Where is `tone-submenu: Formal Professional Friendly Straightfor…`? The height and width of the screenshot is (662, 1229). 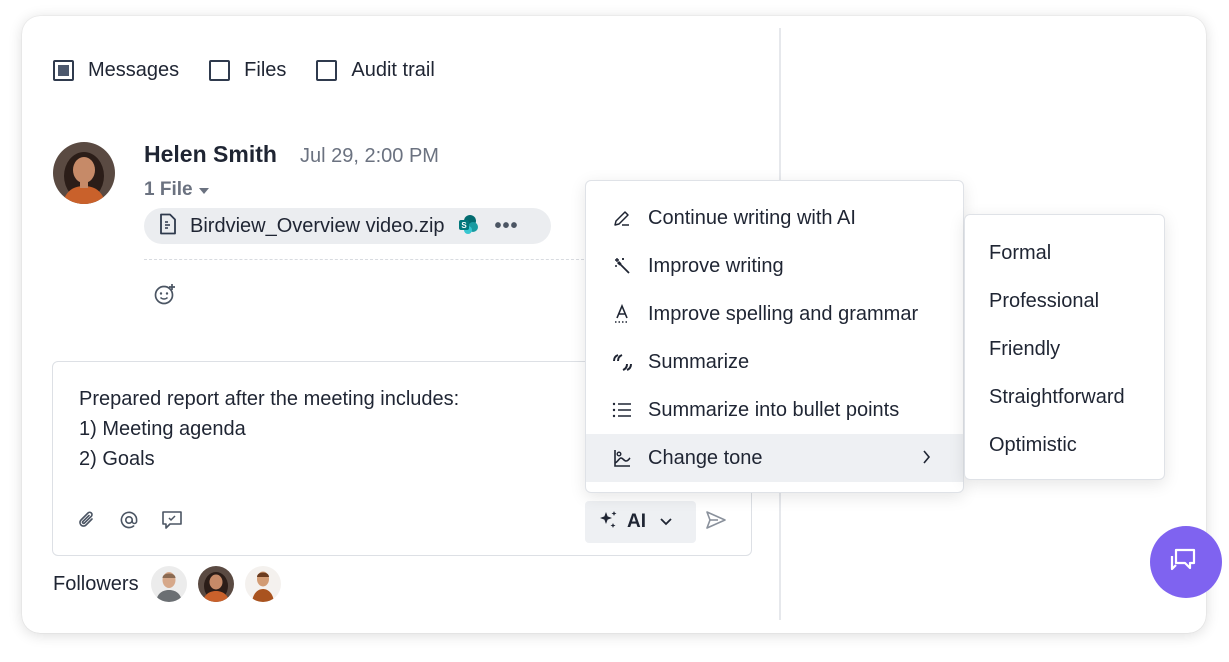
tone-submenu: Formal Professional Friendly Straightfor… is located at coordinates (1064, 347).